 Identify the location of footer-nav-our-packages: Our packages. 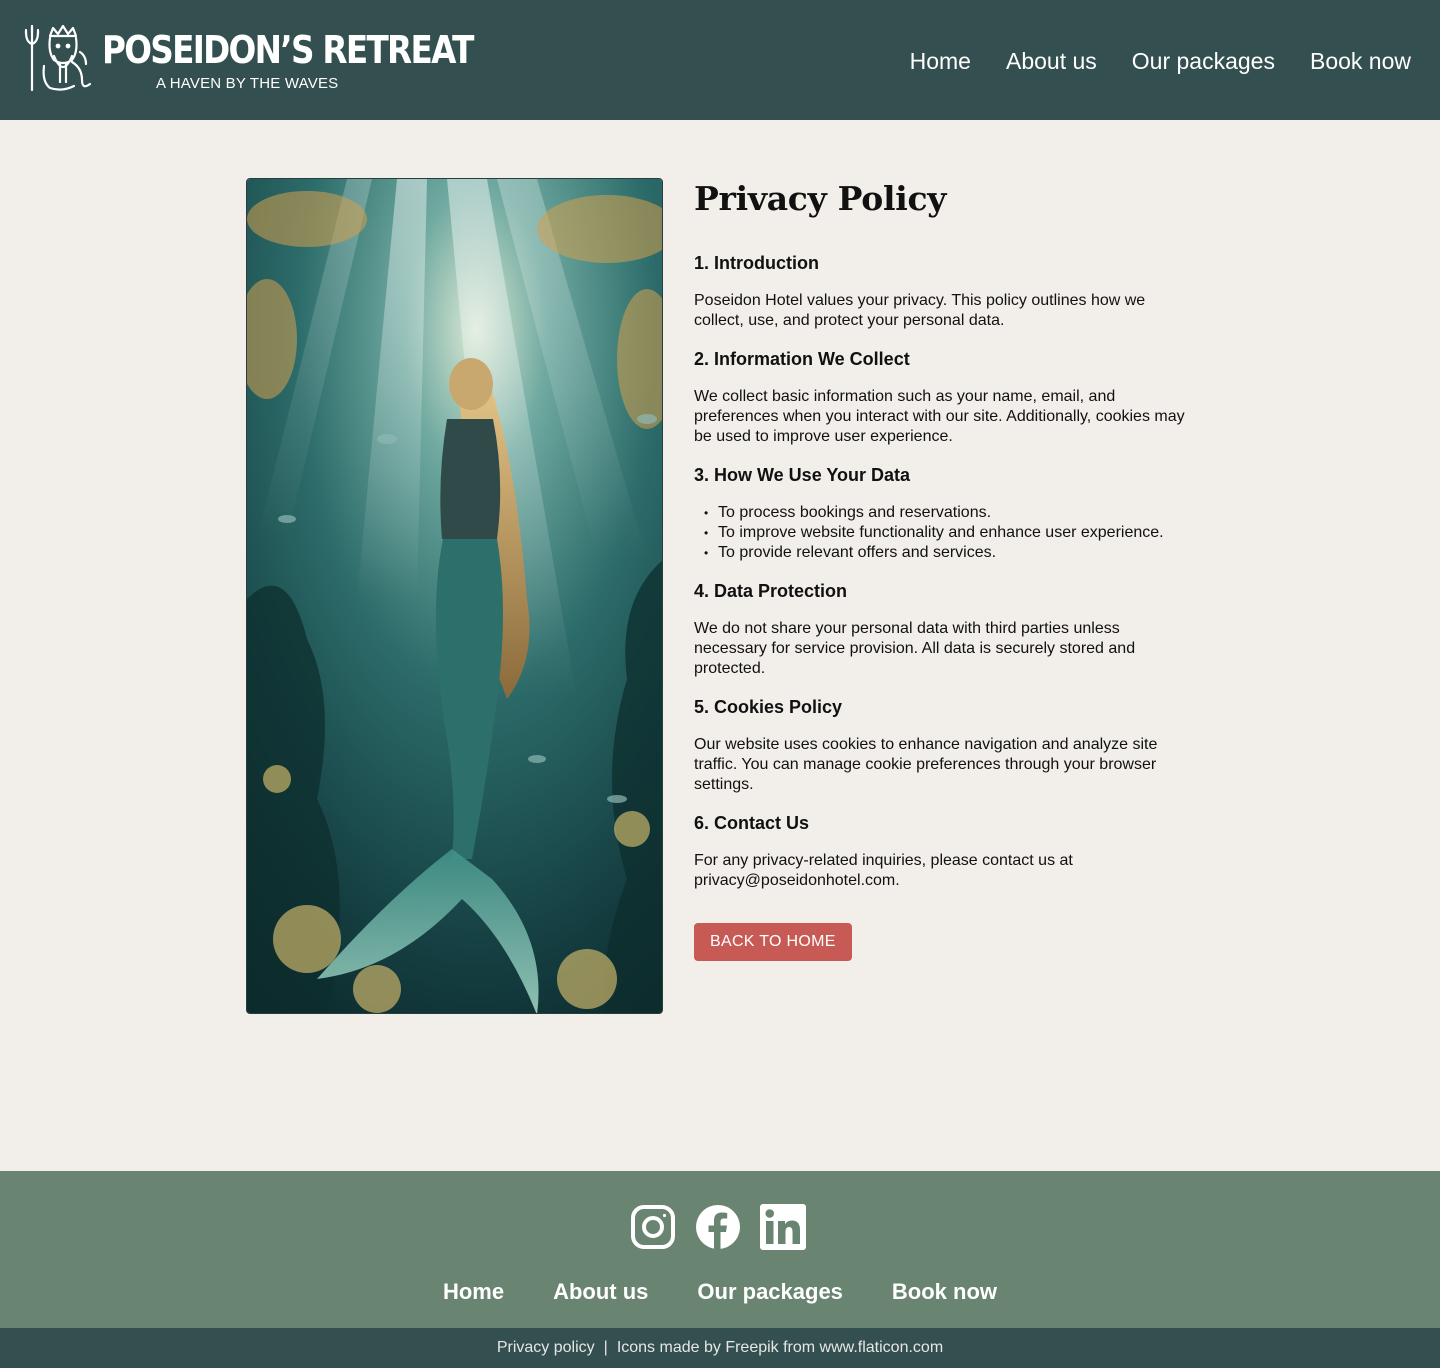
(770, 1292).